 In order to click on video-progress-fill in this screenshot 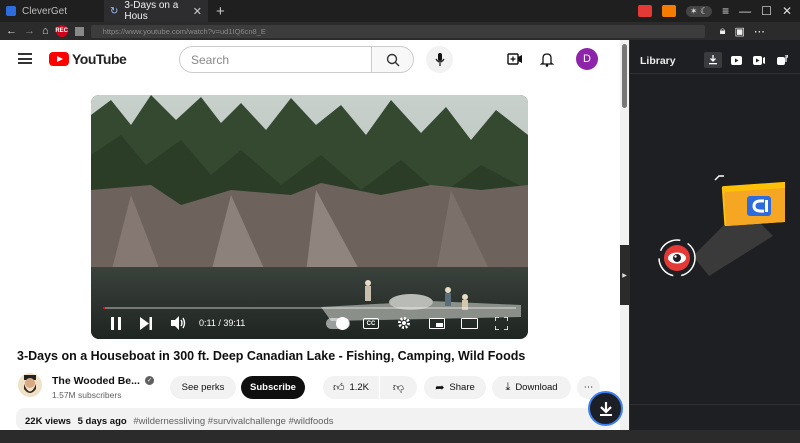, I will do `click(104, 308)`.